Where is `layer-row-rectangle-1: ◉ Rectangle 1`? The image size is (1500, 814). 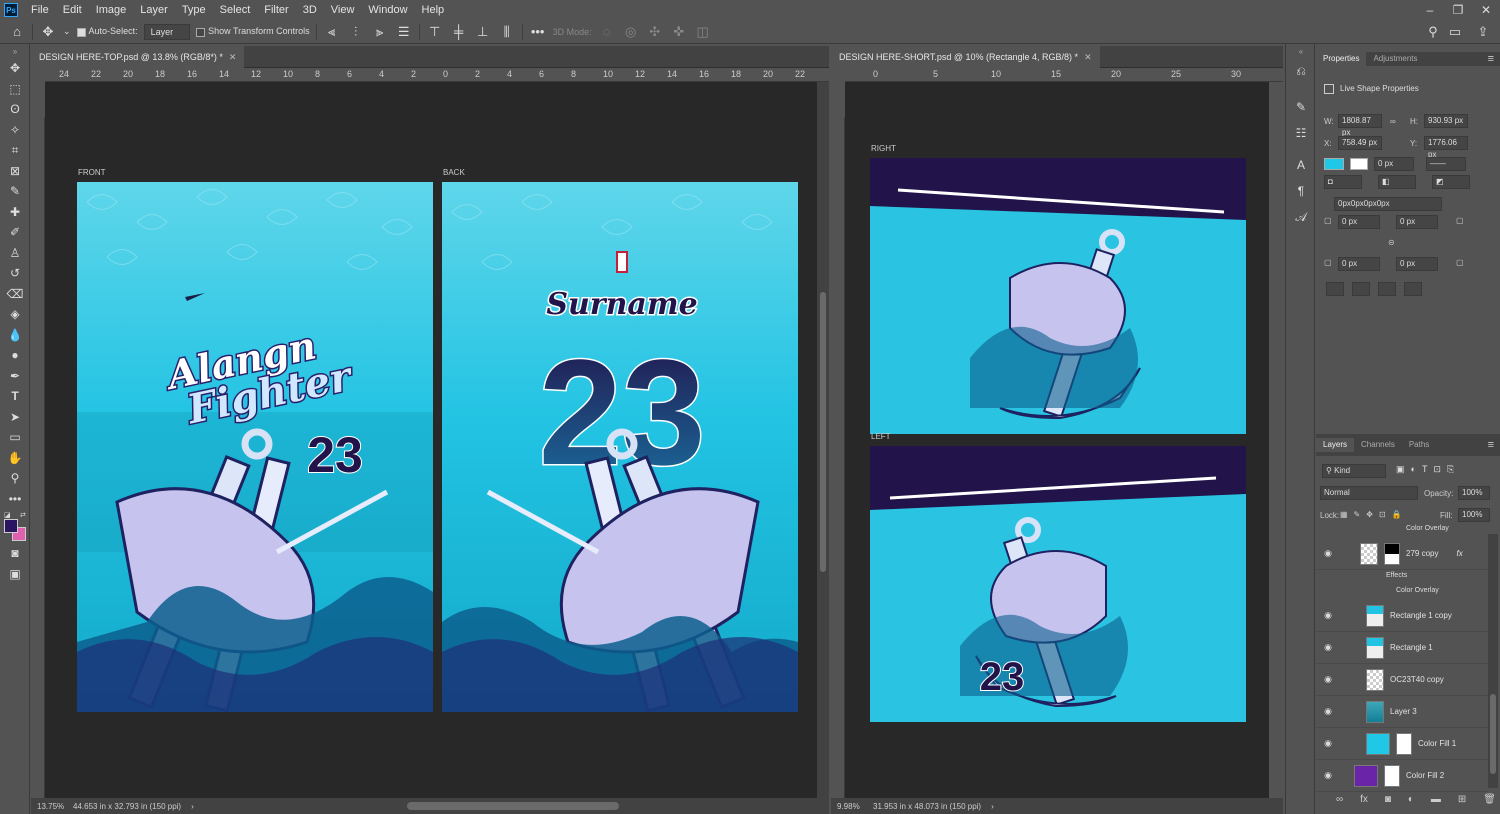
layer-row-rectangle-1: ◉ Rectangle 1 is located at coordinates (1402, 648).